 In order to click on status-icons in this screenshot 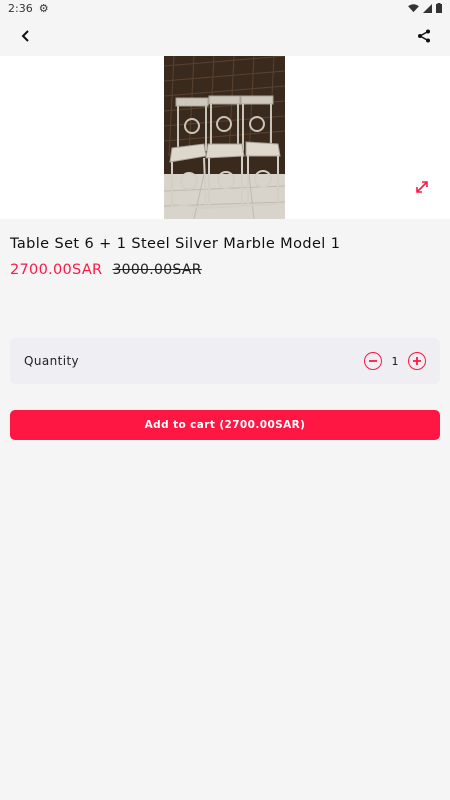, I will do `click(425, 8)`.